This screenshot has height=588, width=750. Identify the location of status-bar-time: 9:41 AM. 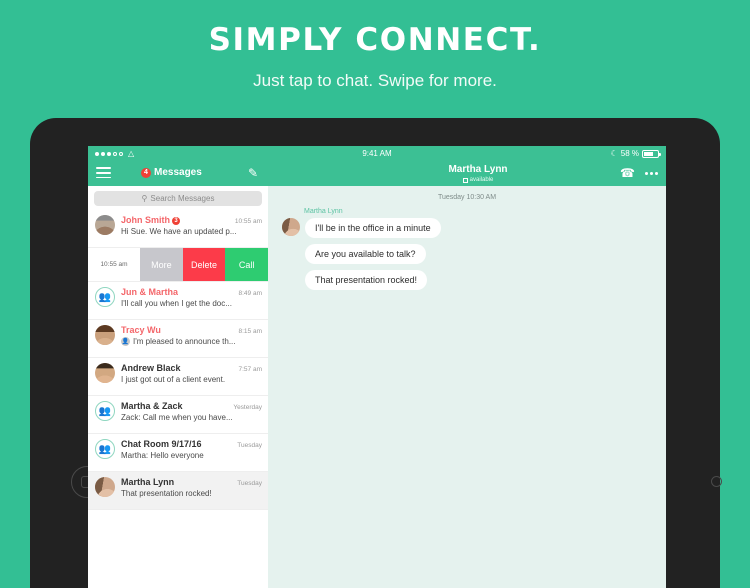
(377, 153).